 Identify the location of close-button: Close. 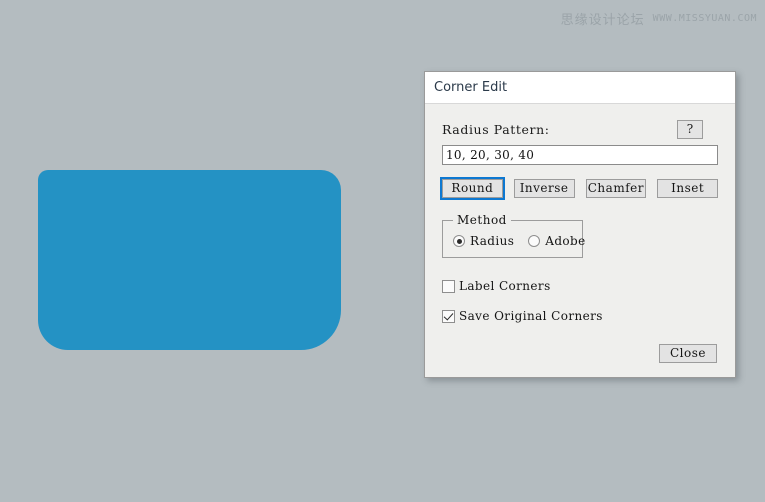
(688, 353).